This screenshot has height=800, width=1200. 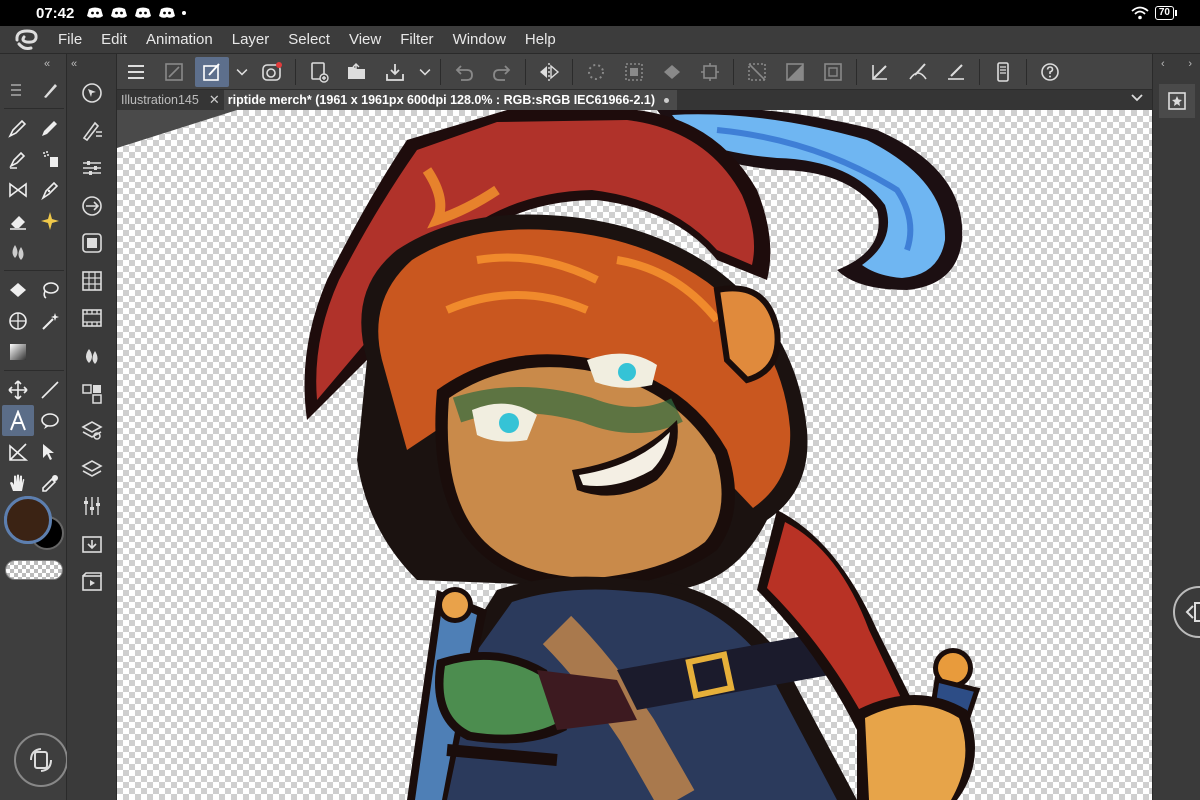 What do you see at coordinates (1176, 427) in the screenshot?
I see `right-dock: ‹ ›` at bounding box center [1176, 427].